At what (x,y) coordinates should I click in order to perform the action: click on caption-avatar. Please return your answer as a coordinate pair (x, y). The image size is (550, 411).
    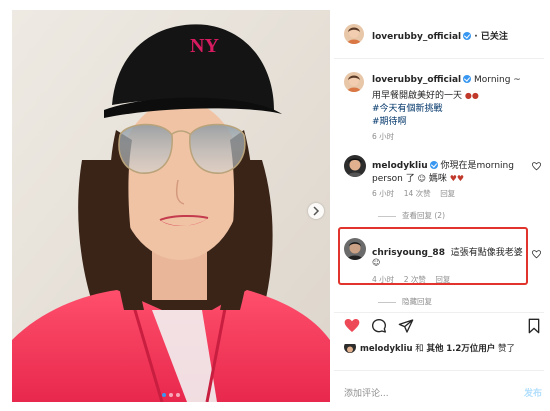
    Looking at the image, I should click on (354, 82).